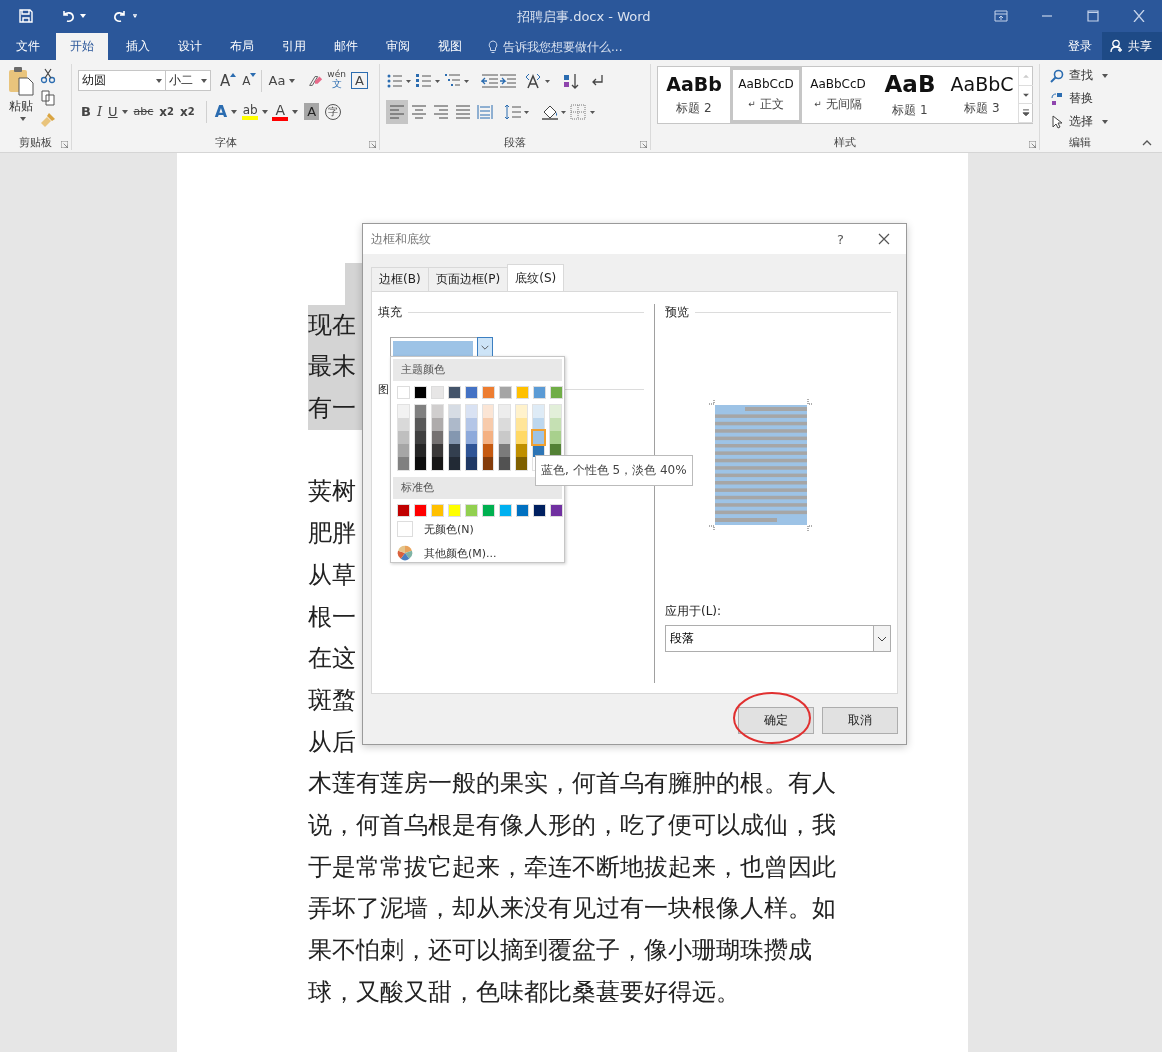 Image resolution: width=1162 pixels, height=1052 pixels. What do you see at coordinates (28, 46) in the screenshot?
I see `ribbon-tab: 文件` at bounding box center [28, 46].